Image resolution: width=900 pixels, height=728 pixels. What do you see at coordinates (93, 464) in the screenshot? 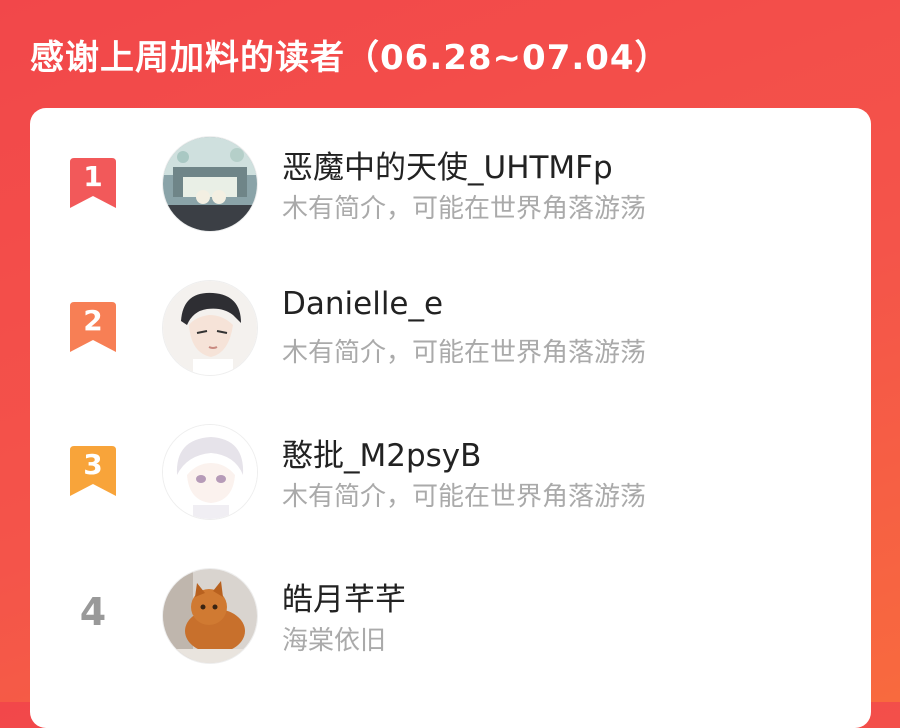
I see `rank-number: 3` at bounding box center [93, 464].